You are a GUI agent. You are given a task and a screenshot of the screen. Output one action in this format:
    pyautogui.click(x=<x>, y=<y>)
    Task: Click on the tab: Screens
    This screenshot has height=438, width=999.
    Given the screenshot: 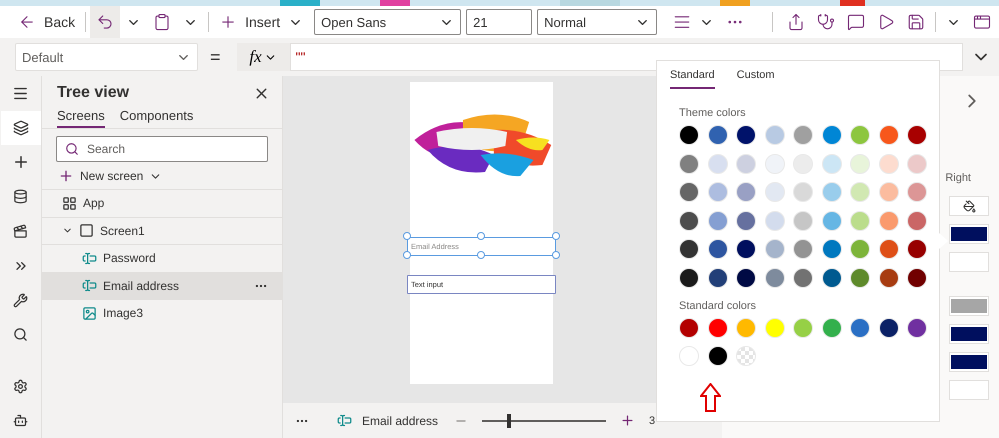 What is the action you would take?
    pyautogui.click(x=81, y=118)
    